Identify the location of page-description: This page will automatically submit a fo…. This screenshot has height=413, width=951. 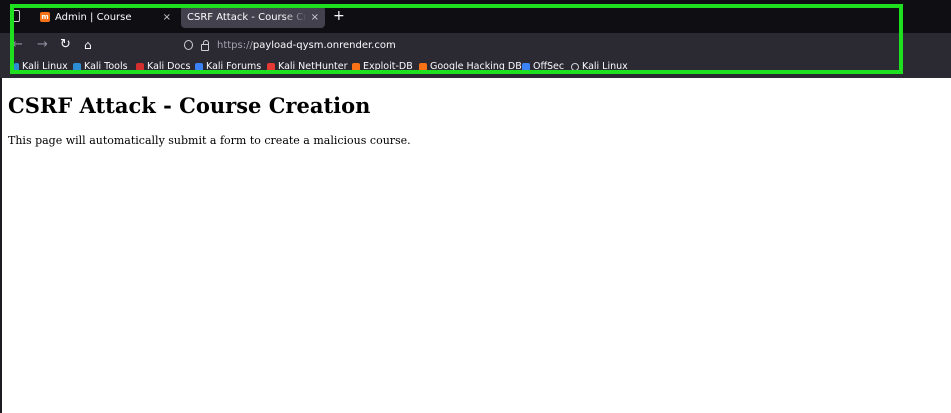
(209, 140).